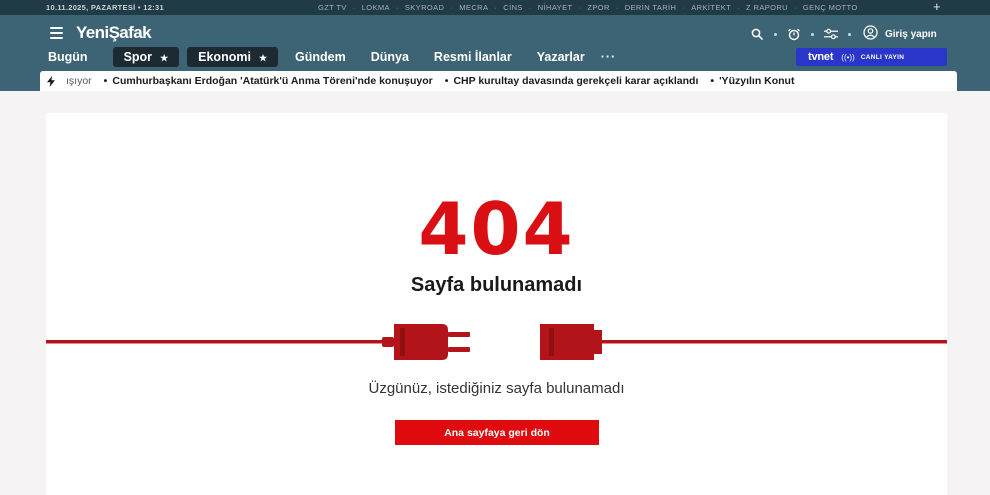  Describe the element at coordinates (224, 57) in the screenshot. I see `nav-item-label: Ekonomi` at that location.